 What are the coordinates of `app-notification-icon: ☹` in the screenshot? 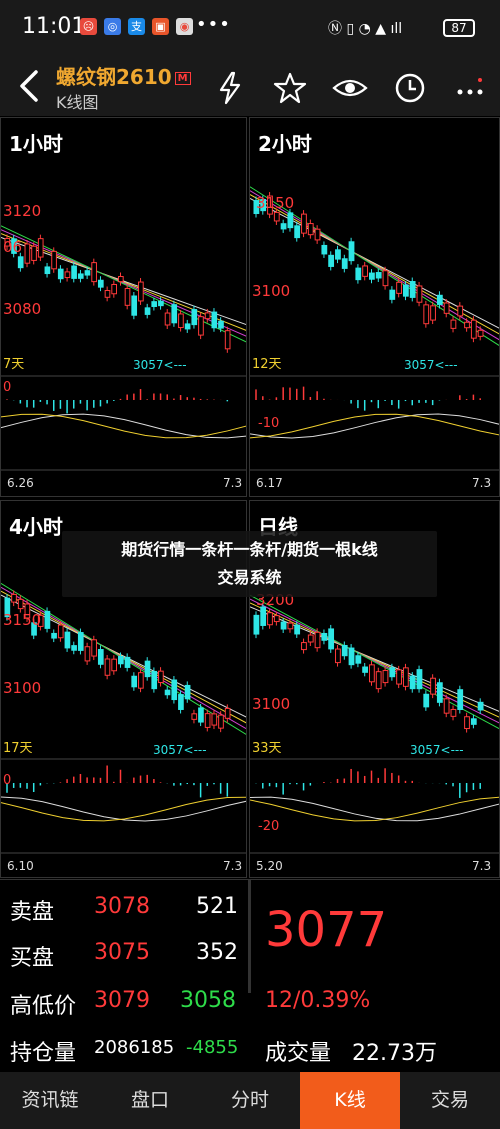 It's located at (88, 26).